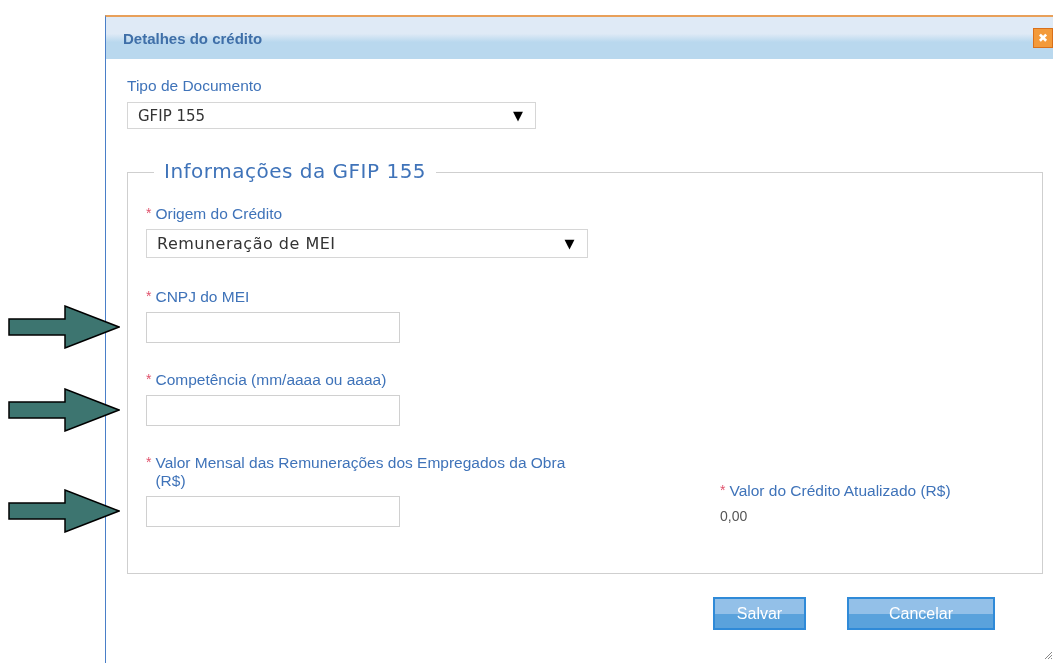 The height and width of the screenshot is (663, 1053). What do you see at coordinates (1043, 38) in the screenshot?
I see `close-button: ✖` at bounding box center [1043, 38].